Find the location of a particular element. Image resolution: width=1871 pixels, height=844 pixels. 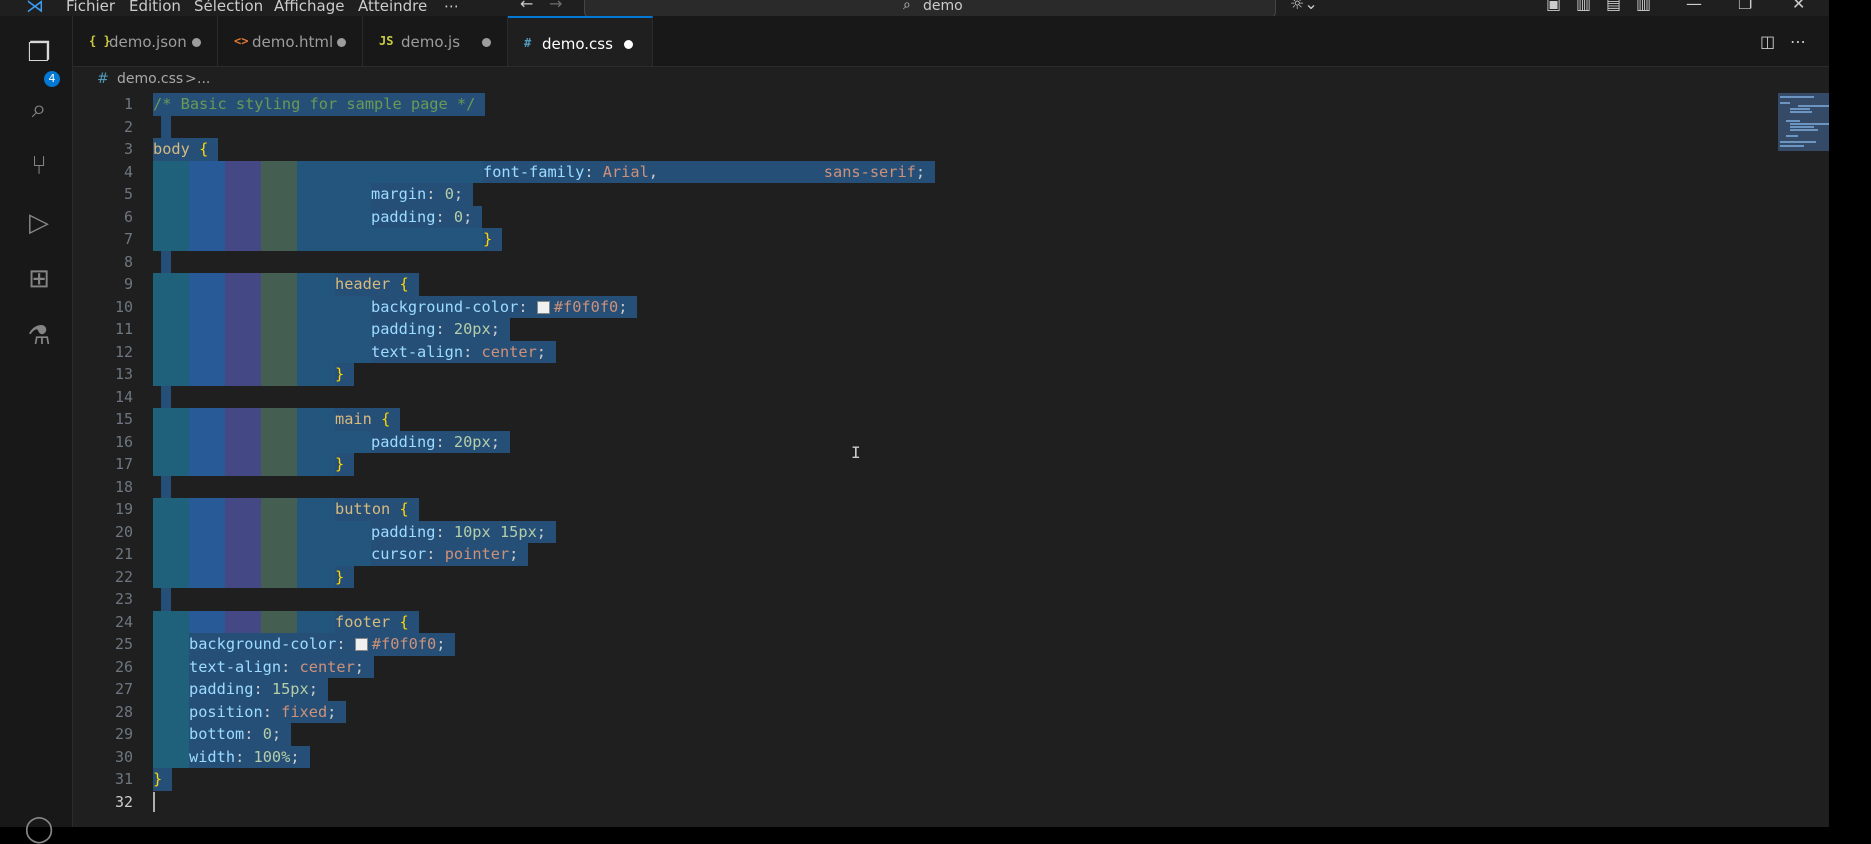

line-content: main { is located at coordinates (368, 419).